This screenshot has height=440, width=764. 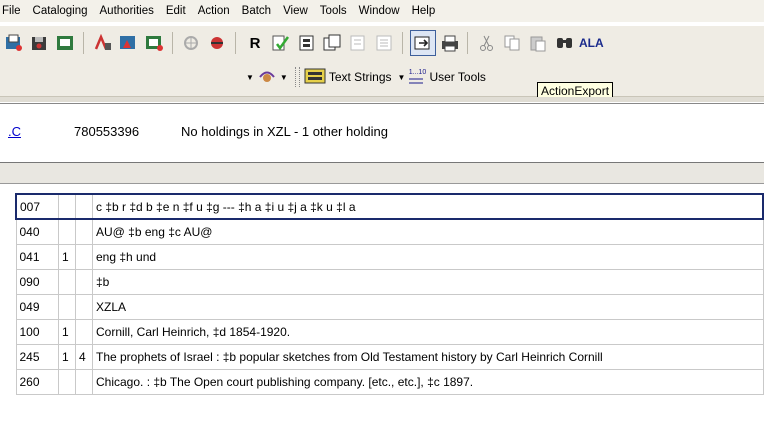 I want to click on toolbar-grip, so click(x=297, y=77).